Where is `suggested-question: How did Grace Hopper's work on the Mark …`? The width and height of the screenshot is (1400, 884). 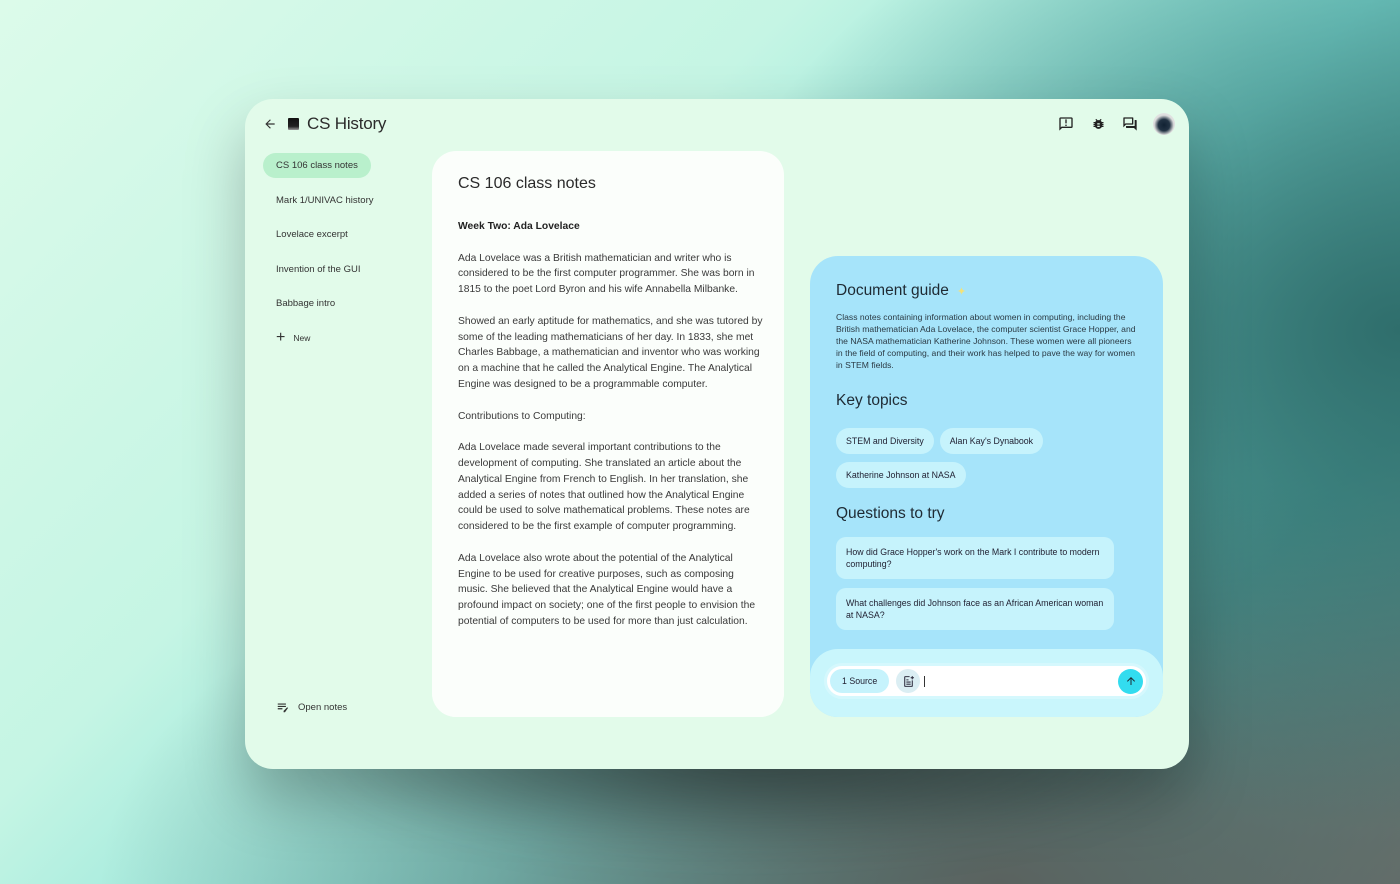 suggested-question: How did Grace Hopper's work on the Mark … is located at coordinates (975, 558).